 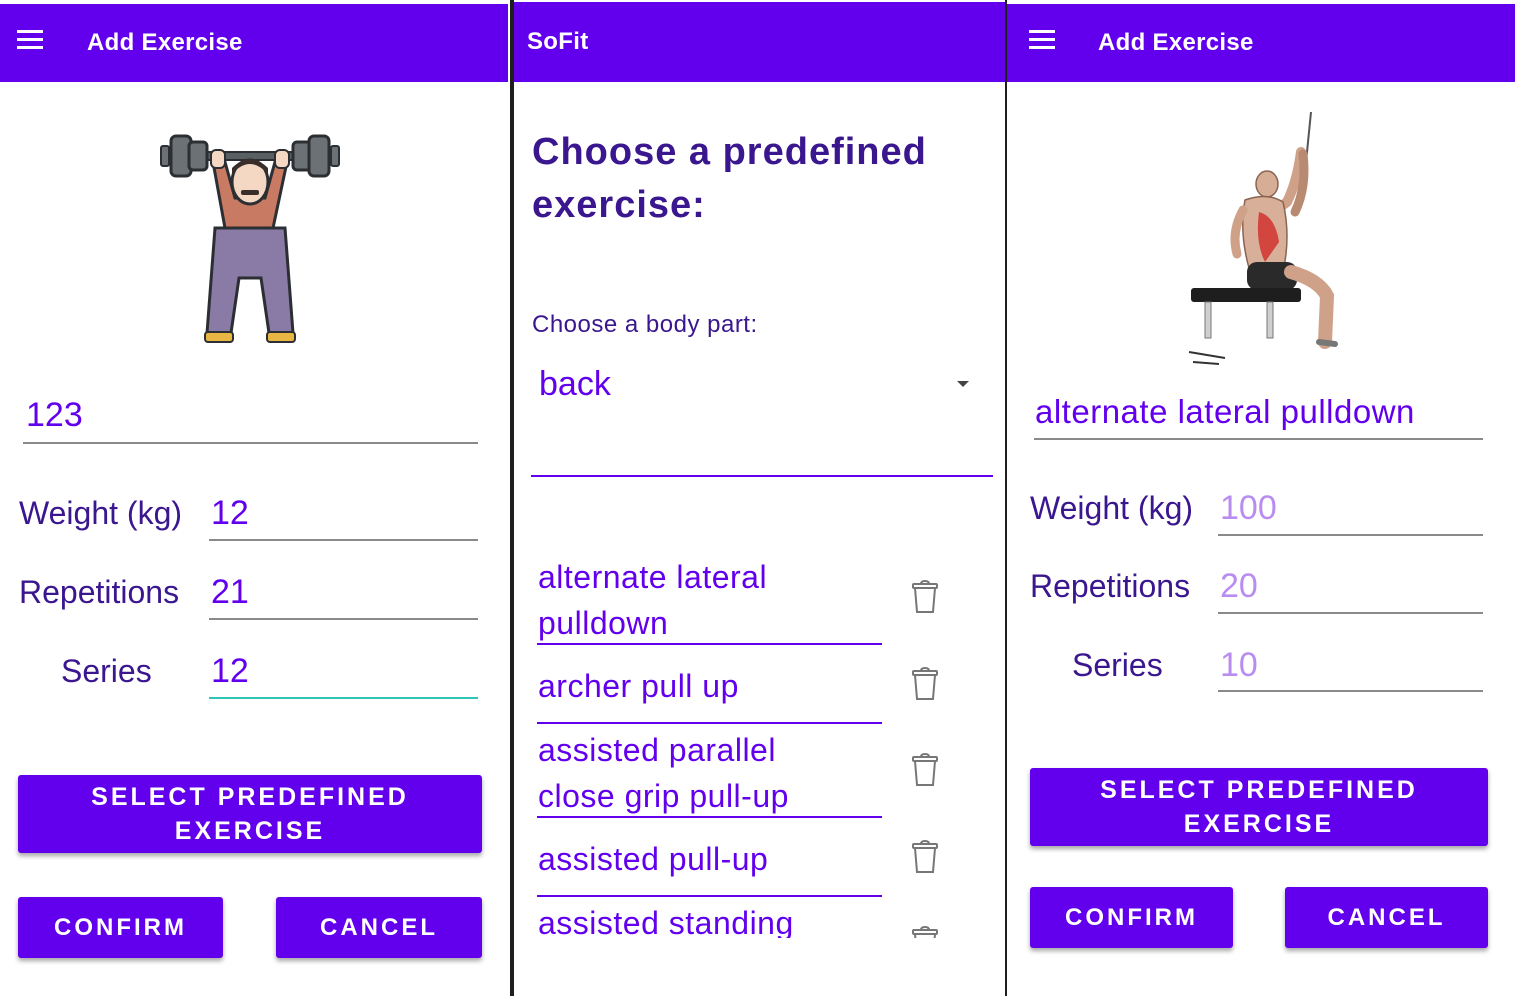 What do you see at coordinates (653, 577) in the screenshot?
I see `exercise-name-line1: alternate lateral` at bounding box center [653, 577].